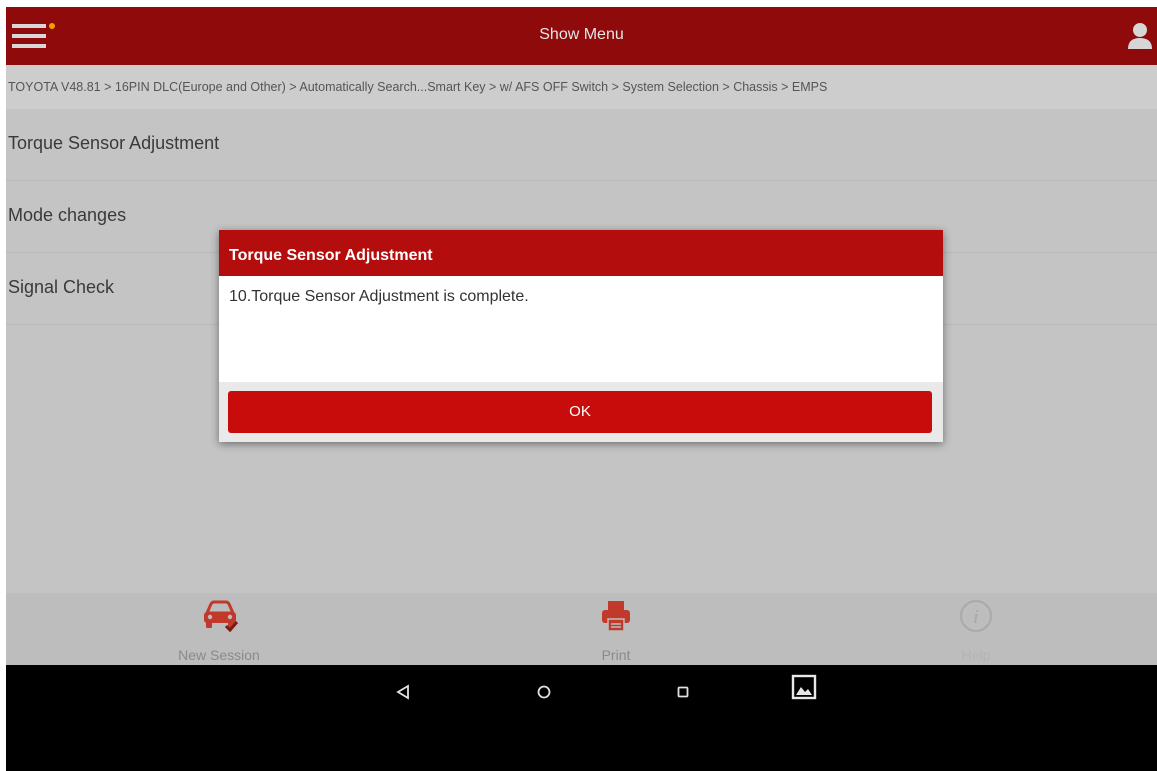 This screenshot has height=771, width=1157. I want to click on home-icon, so click(544, 692).